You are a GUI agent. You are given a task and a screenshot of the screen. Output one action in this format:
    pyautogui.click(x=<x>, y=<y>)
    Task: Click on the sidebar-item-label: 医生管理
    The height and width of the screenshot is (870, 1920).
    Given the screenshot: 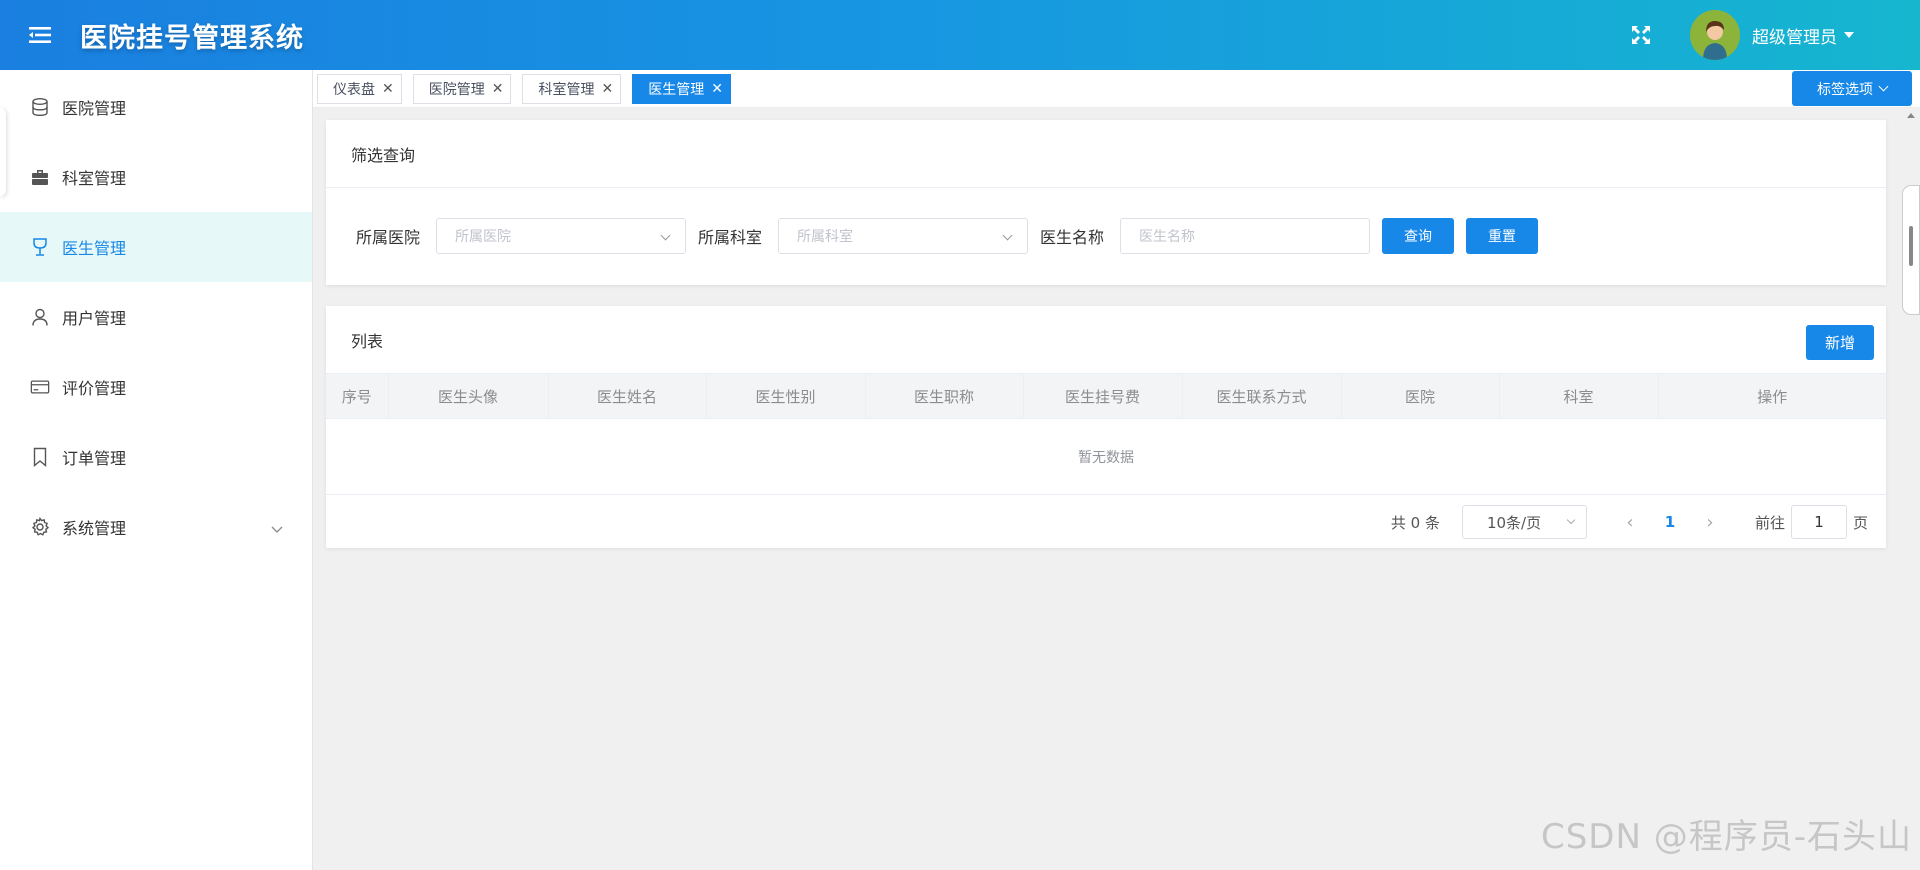 What is the action you would take?
    pyautogui.click(x=94, y=248)
    